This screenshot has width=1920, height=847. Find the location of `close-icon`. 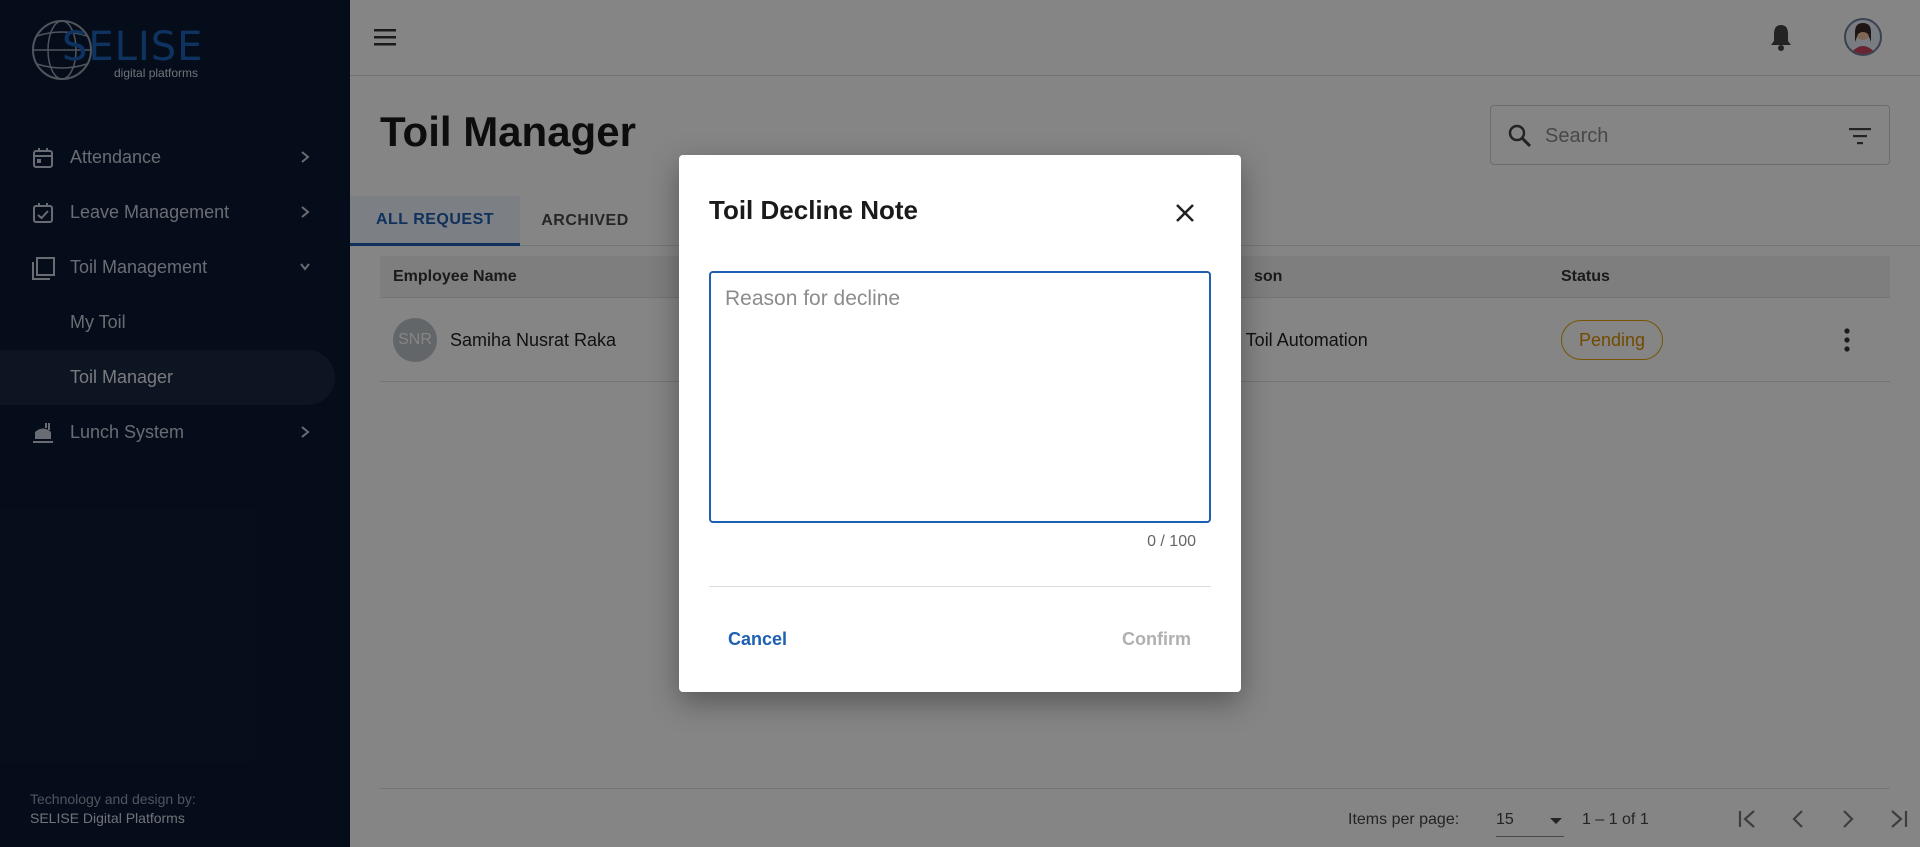

close-icon is located at coordinates (1185, 213).